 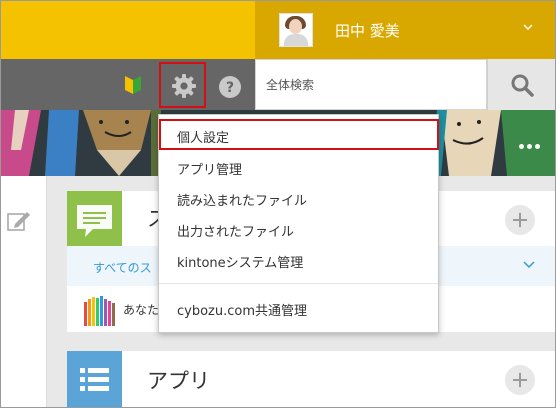 What do you see at coordinates (298, 166) in the screenshot?
I see `menu-item-app-management: アプリ管理` at bounding box center [298, 166].